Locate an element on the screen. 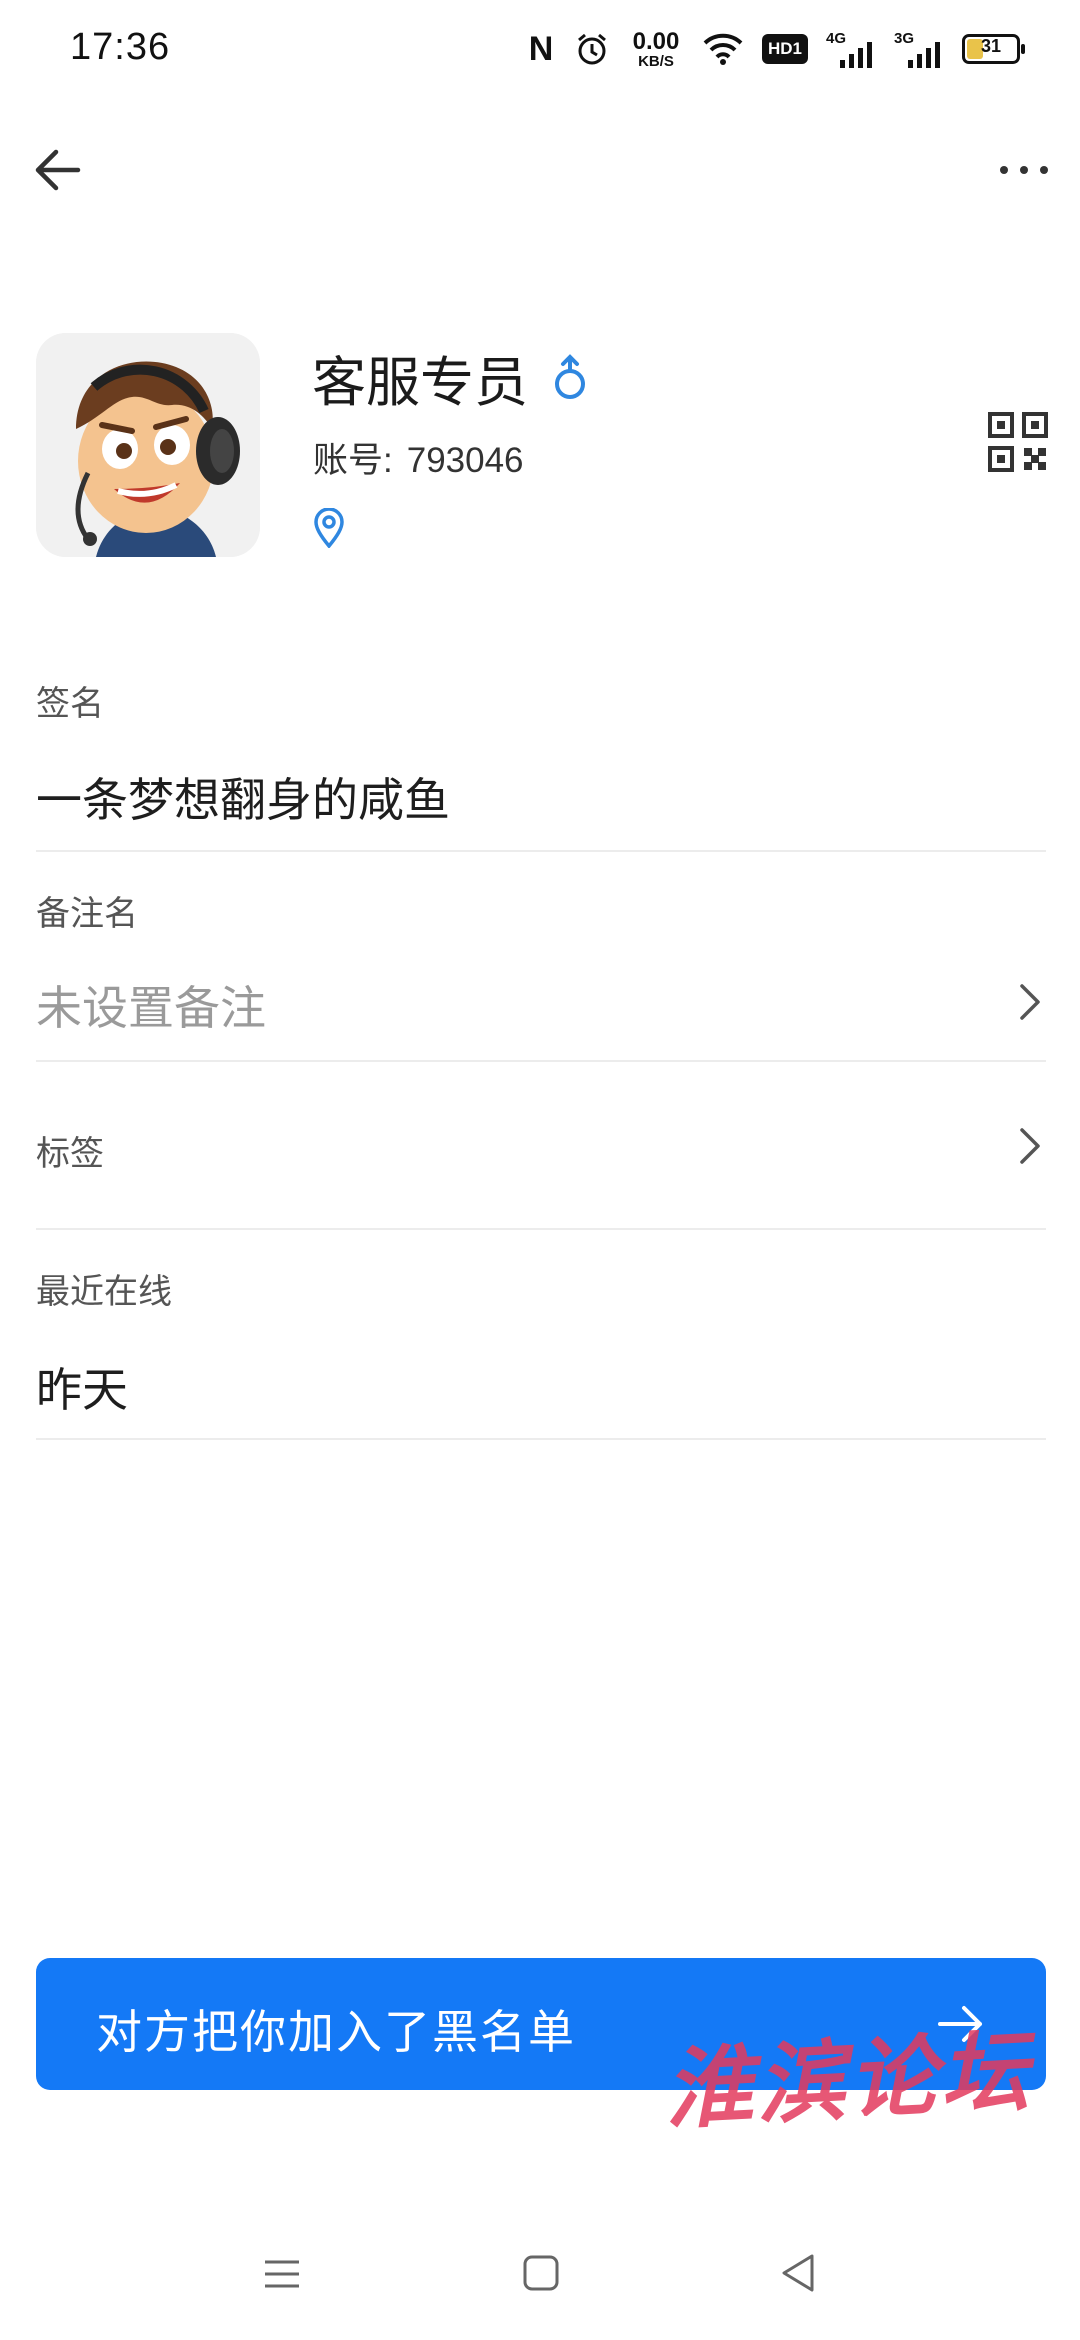 The height and width of the screenshot is (2340, 1080). more-button is located at coordinates (1024, 170).